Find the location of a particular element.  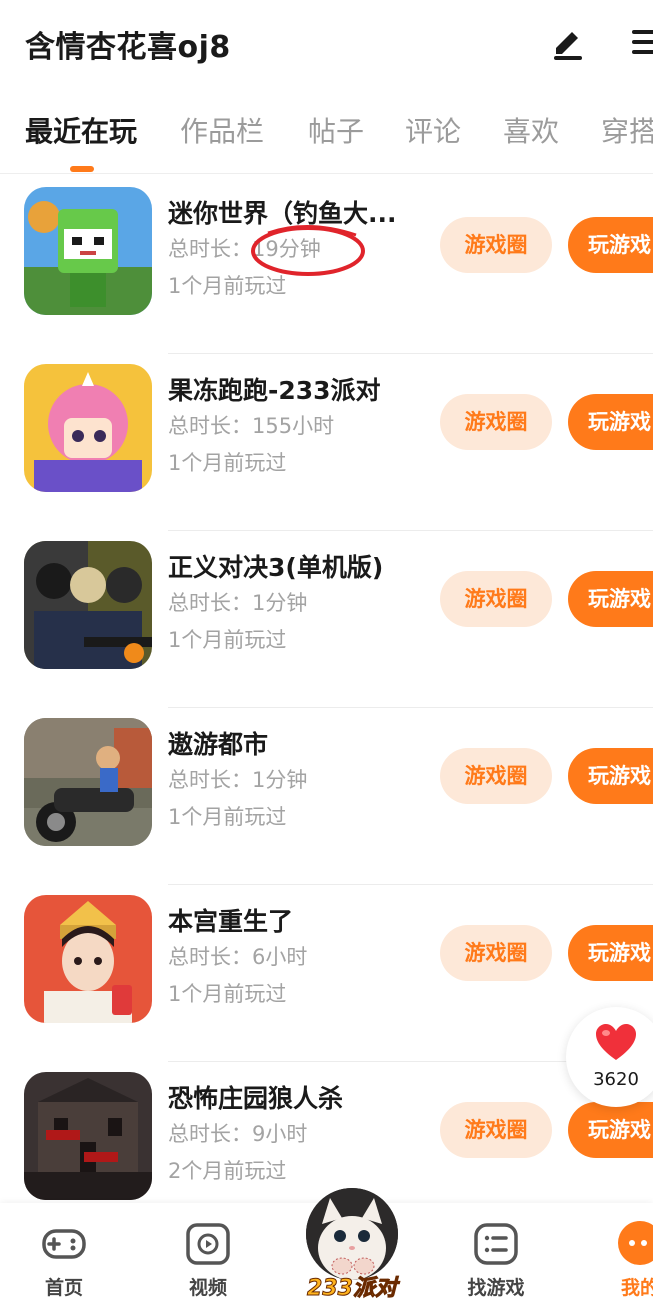

nav-label: 首页 is located at coordinates (63, 1288).